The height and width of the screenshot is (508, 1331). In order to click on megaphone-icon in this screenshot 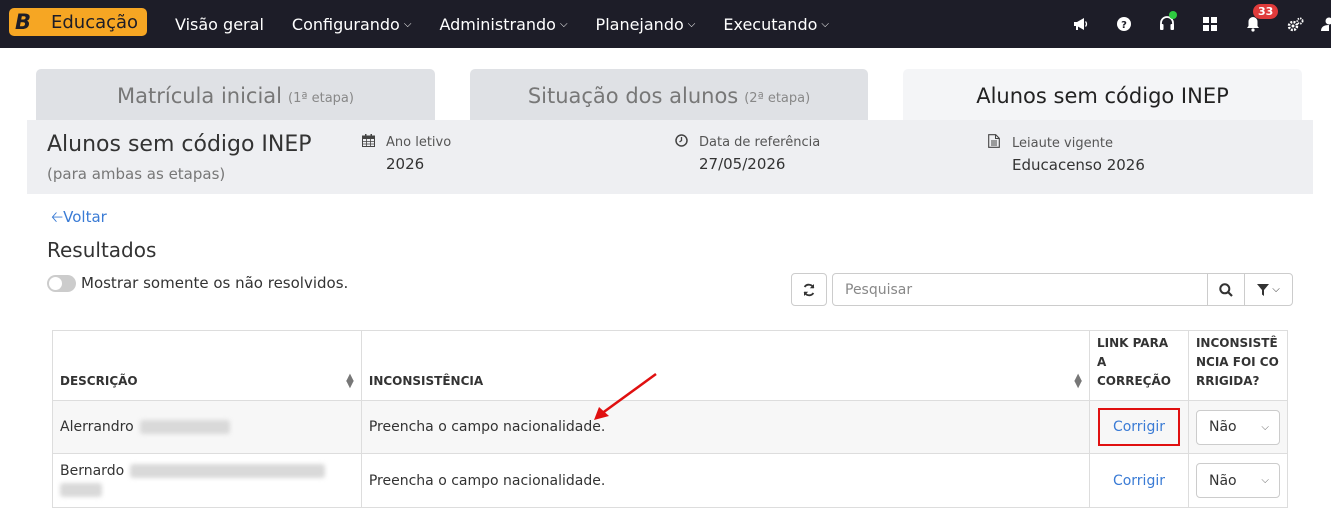, I will do `click(1080, 24)`.